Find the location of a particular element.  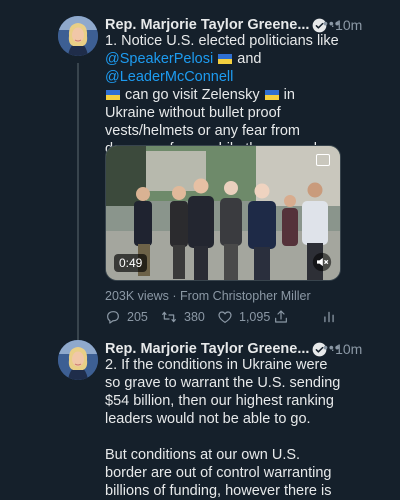

share-icon is located at coordinates (281, 316).